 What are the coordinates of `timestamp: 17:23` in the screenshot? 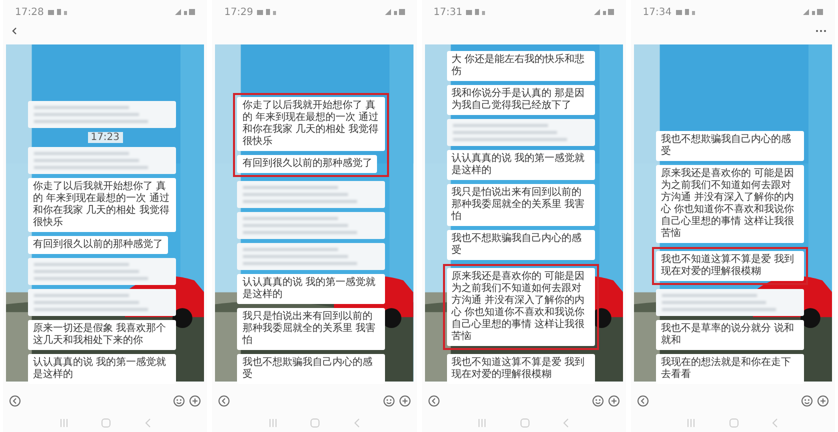 It's located at (105, 137).